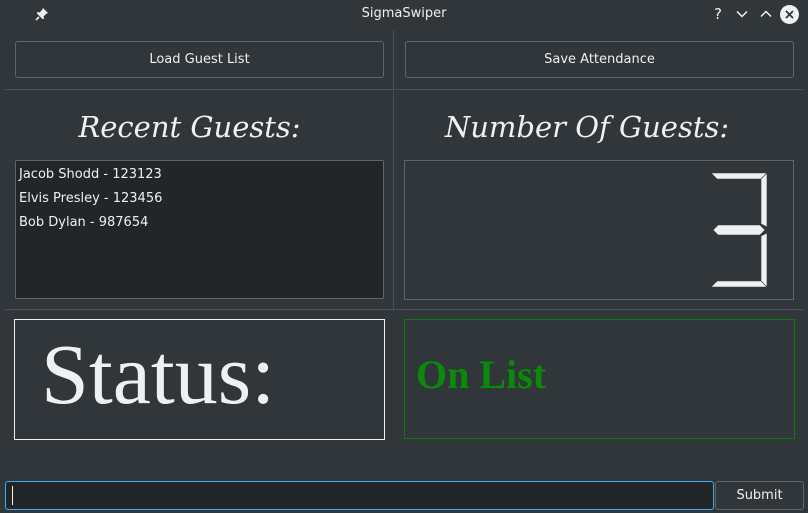  I want to click on status-result: On List, so click(481, 374).